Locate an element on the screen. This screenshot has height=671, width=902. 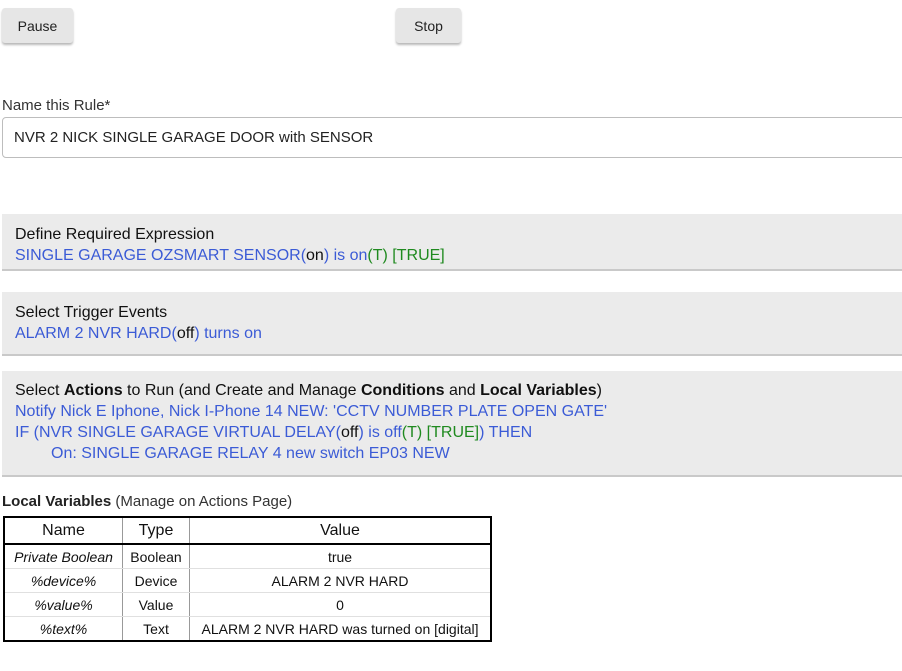
if-truth: (T) is located at coordinates (412, 432).